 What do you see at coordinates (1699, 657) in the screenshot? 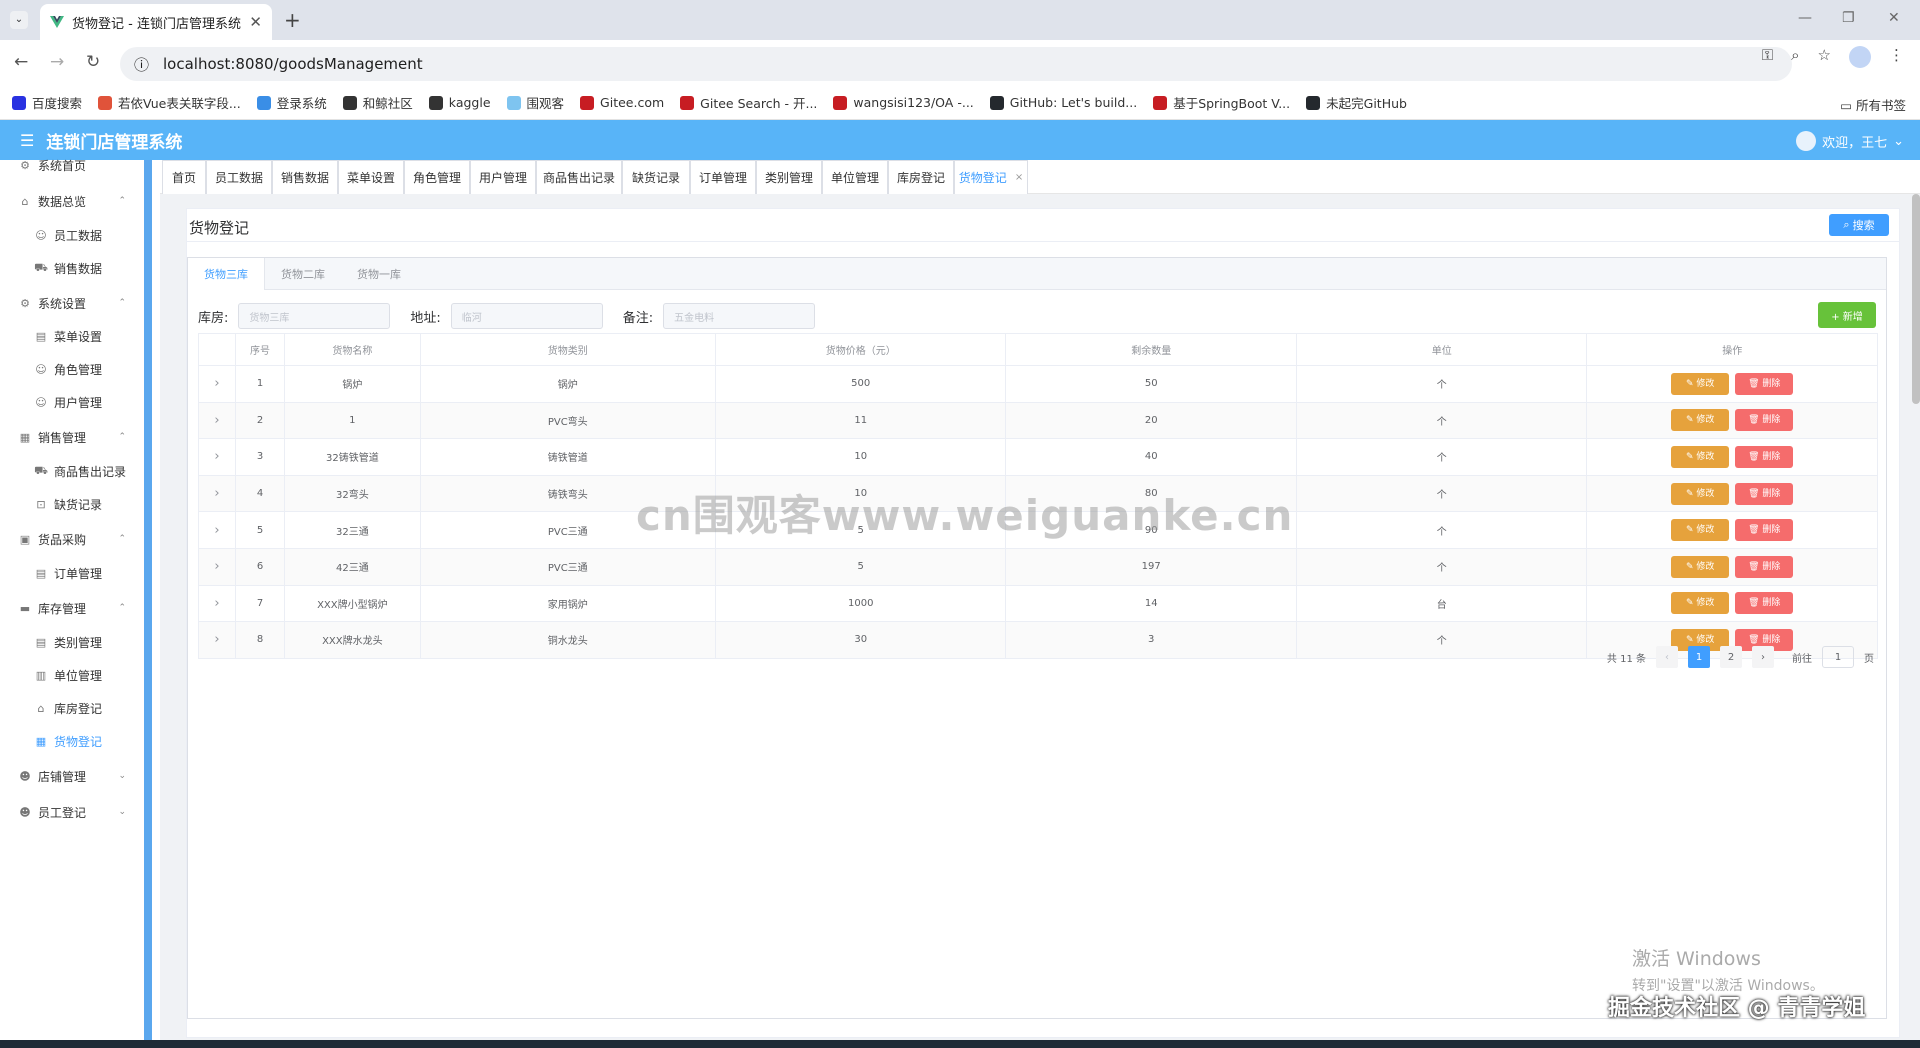
I see `page-button: 1` at bounding box center [1699, 657].